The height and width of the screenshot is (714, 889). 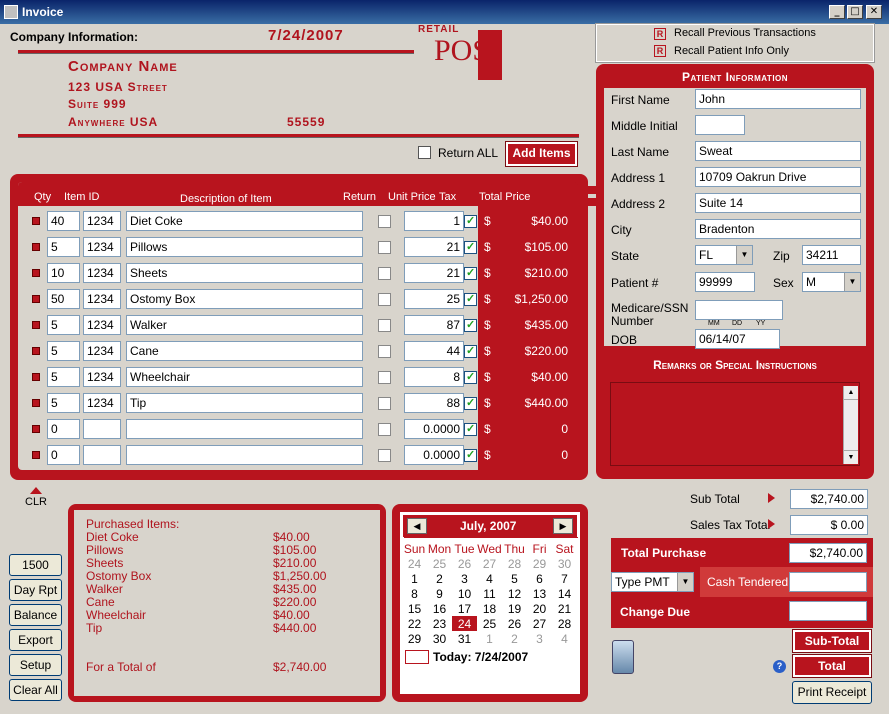 I want to click on export-button: Export, so click(x=35, y=640).